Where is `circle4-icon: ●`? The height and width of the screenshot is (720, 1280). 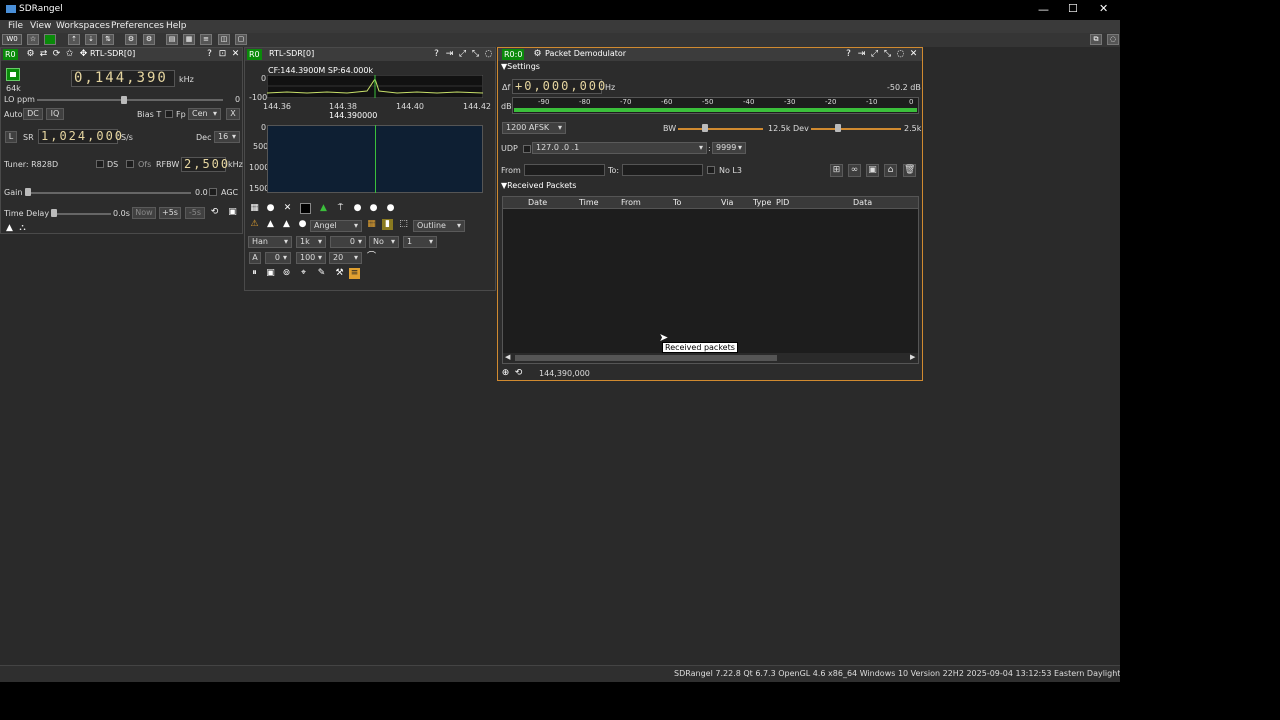
circle4-icon: ● is located at coordinates (390, 208).